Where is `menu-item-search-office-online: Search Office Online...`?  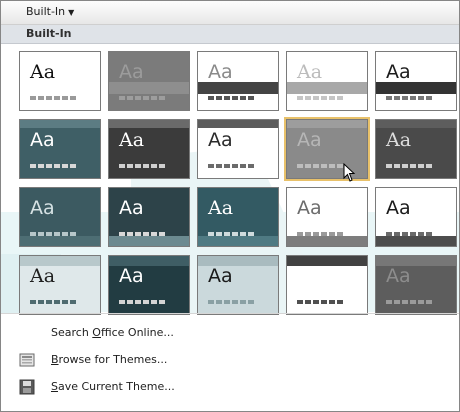
menu-item-search-office-online: Search Office Online... is located at coordinates (230, 332).